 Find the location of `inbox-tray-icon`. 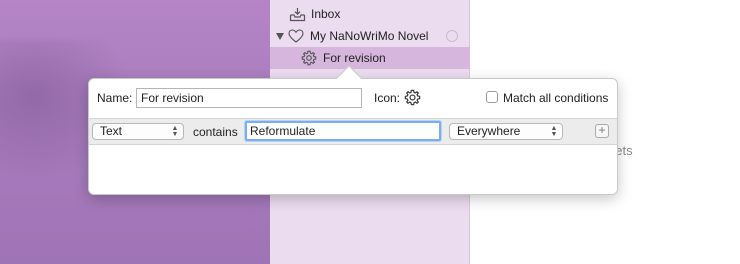

inbox-tray-icon is located at coordinates (297, 14).